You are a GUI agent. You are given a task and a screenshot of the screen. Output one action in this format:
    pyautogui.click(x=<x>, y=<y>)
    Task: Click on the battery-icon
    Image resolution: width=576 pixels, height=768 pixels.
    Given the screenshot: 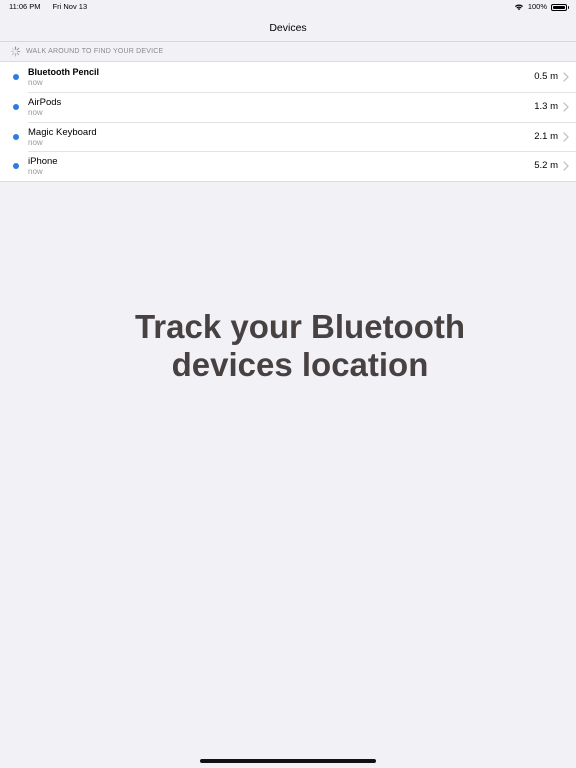 What is the action you would take?
    pyautogui.click(x=560, y=7)
    